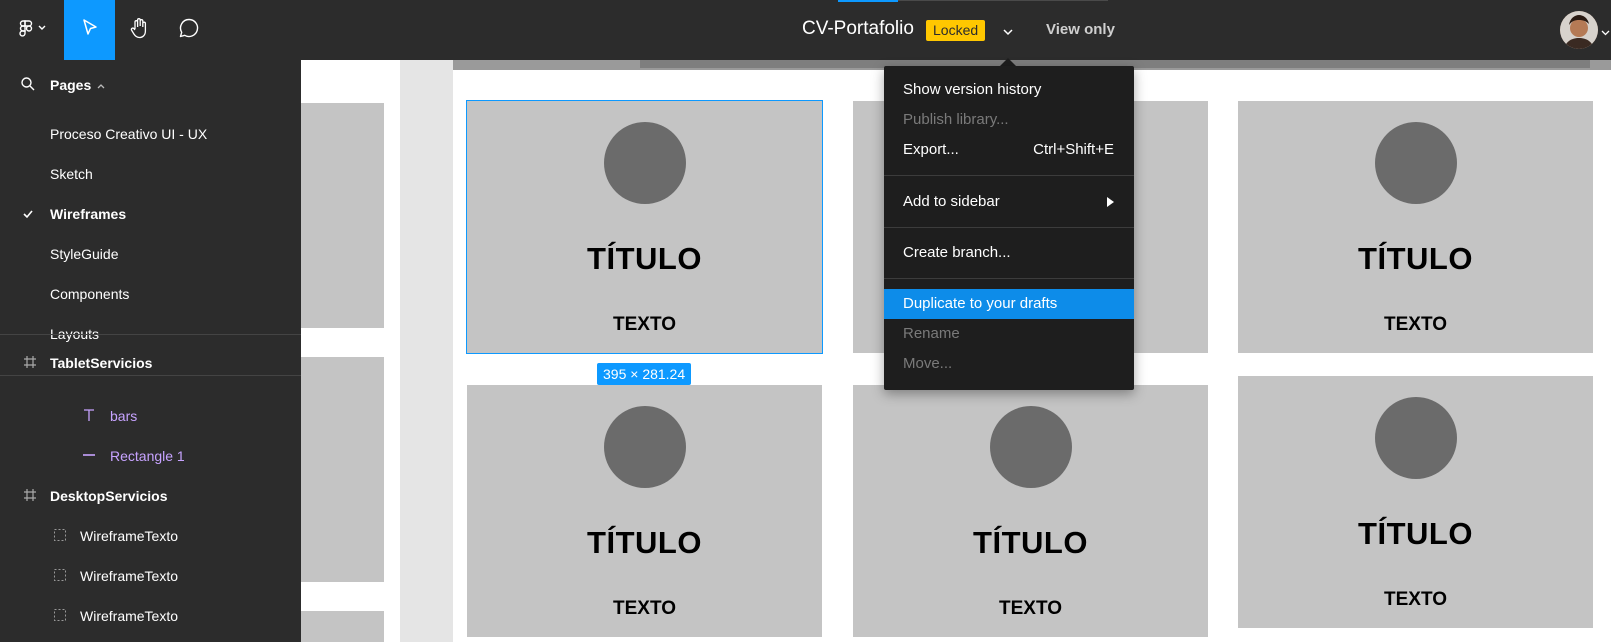 The image size is (1611, 642). Describe the element at coordinates (972, 89) in the screenshot. I see `menu-item-label: Show version history` at that location.